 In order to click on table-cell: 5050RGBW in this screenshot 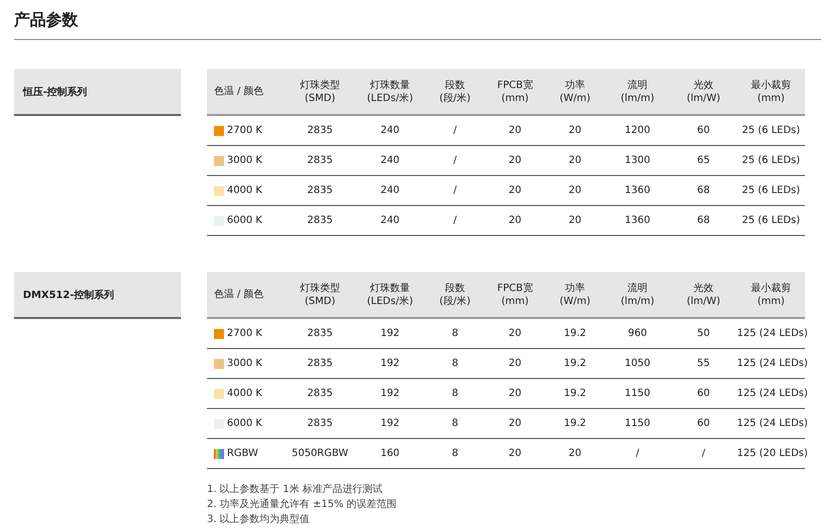, I will do `click(320, 453)`.